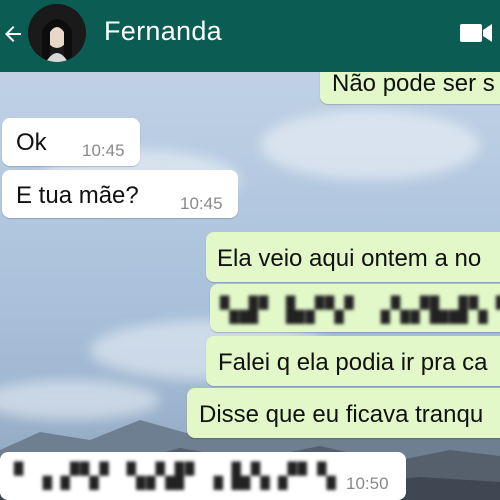 Image resolution: width=500 pixels, height=500 pixels. What do you see at coordinates (31, 142) in the screenshot?
I see `message-text: Ok` at bounding box center [31, 142].